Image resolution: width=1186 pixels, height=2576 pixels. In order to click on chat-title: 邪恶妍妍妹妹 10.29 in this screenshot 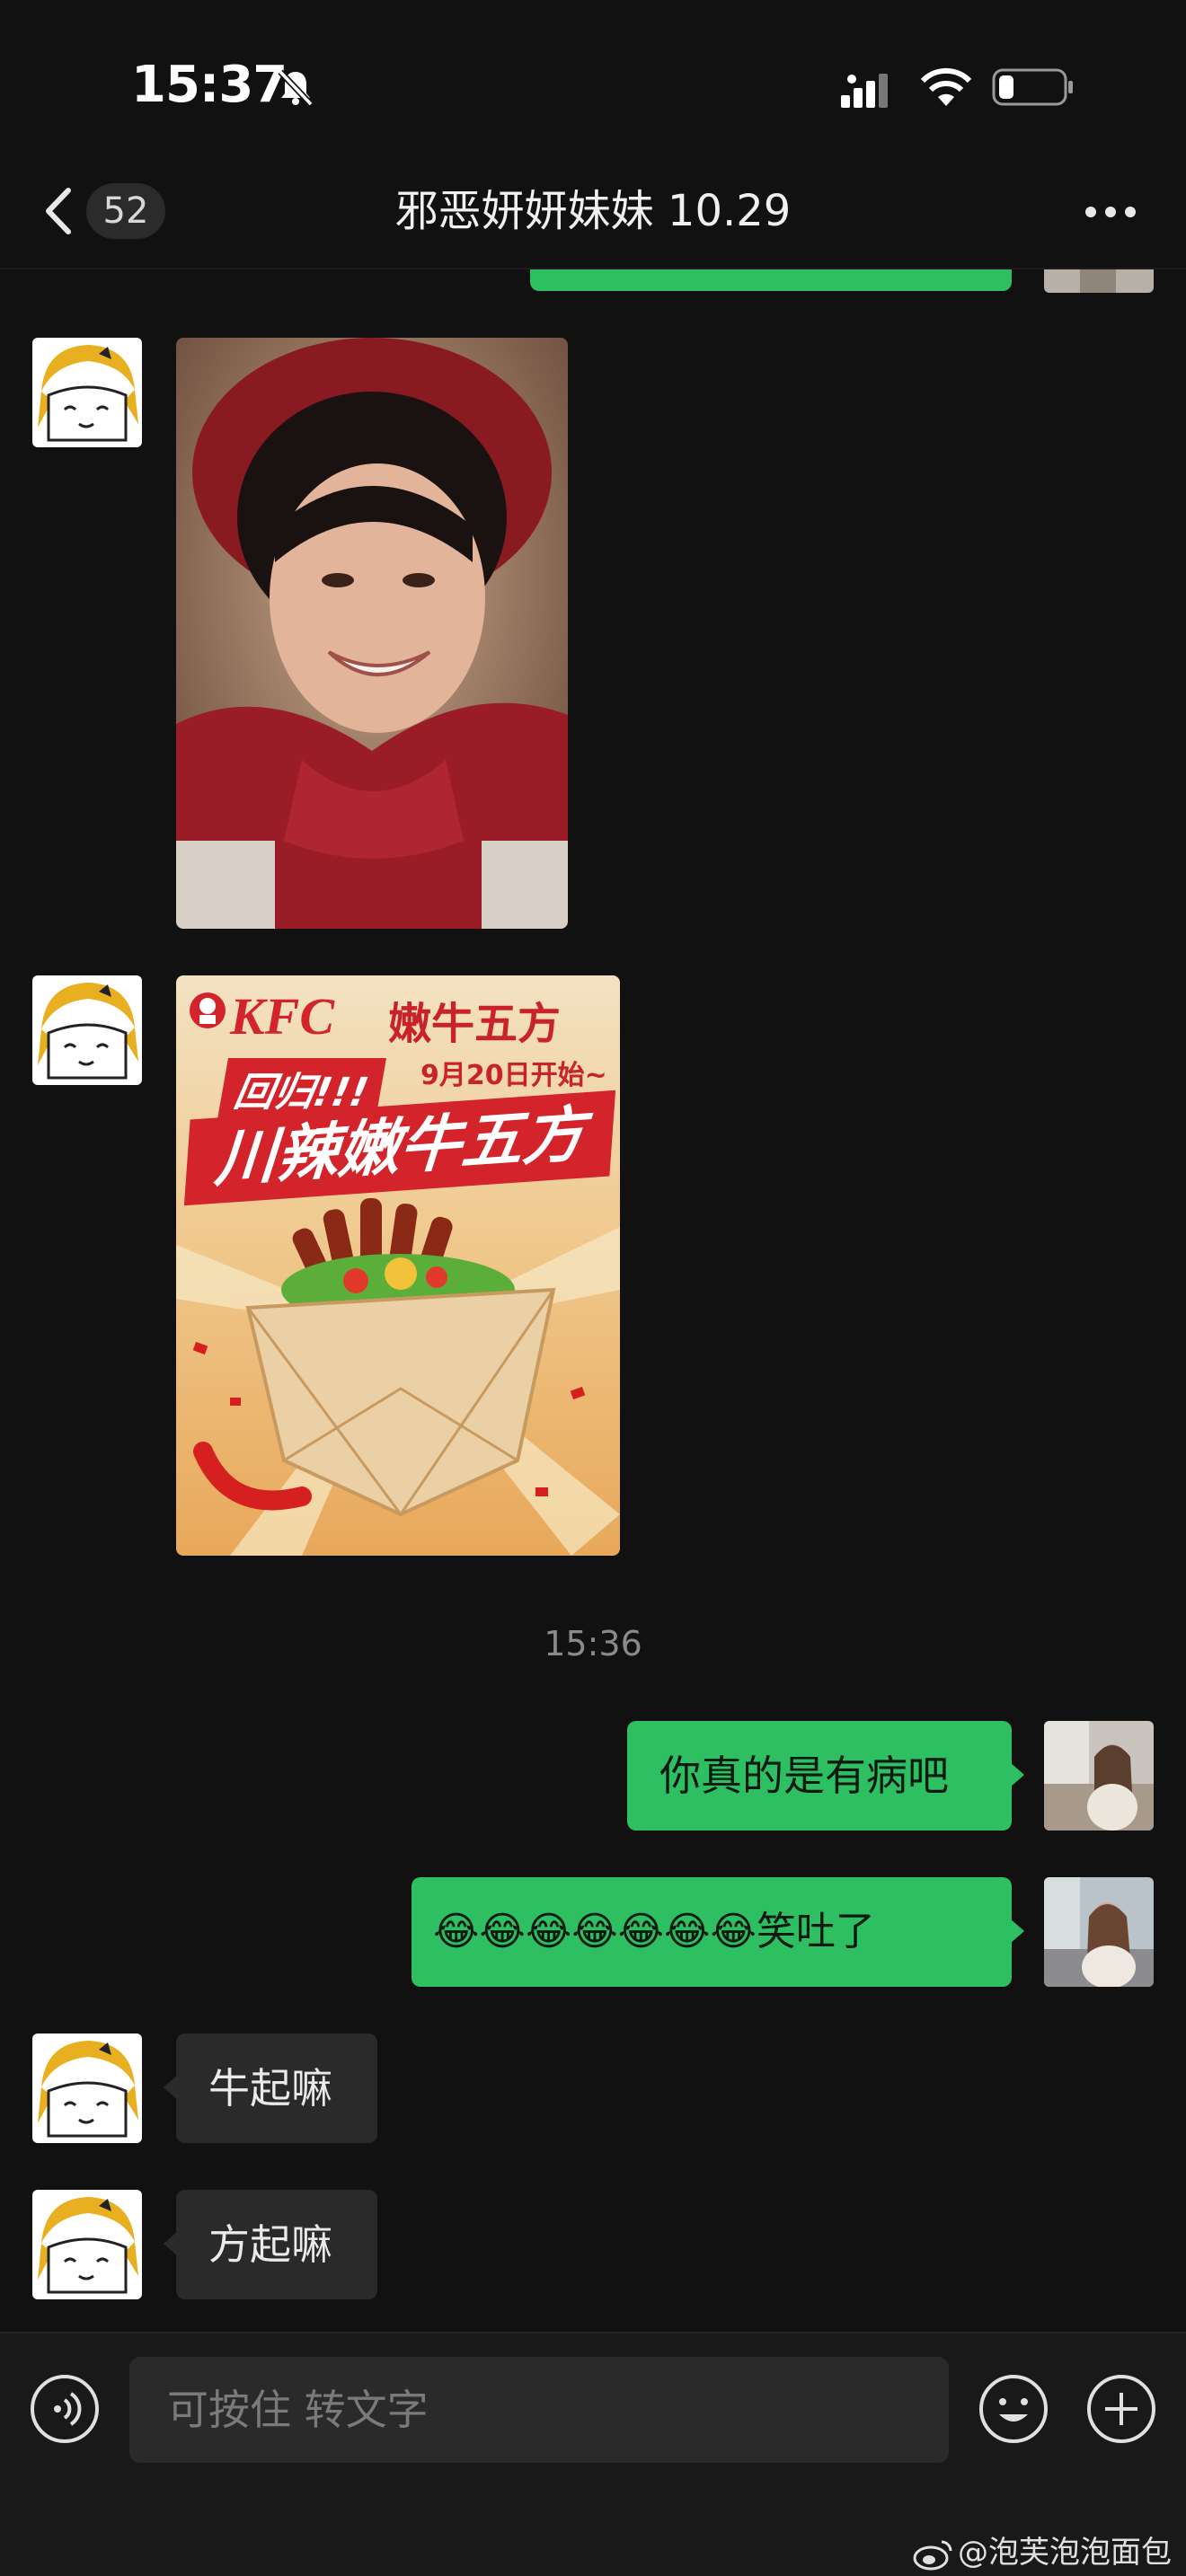, I will do `click(593, 211)`.